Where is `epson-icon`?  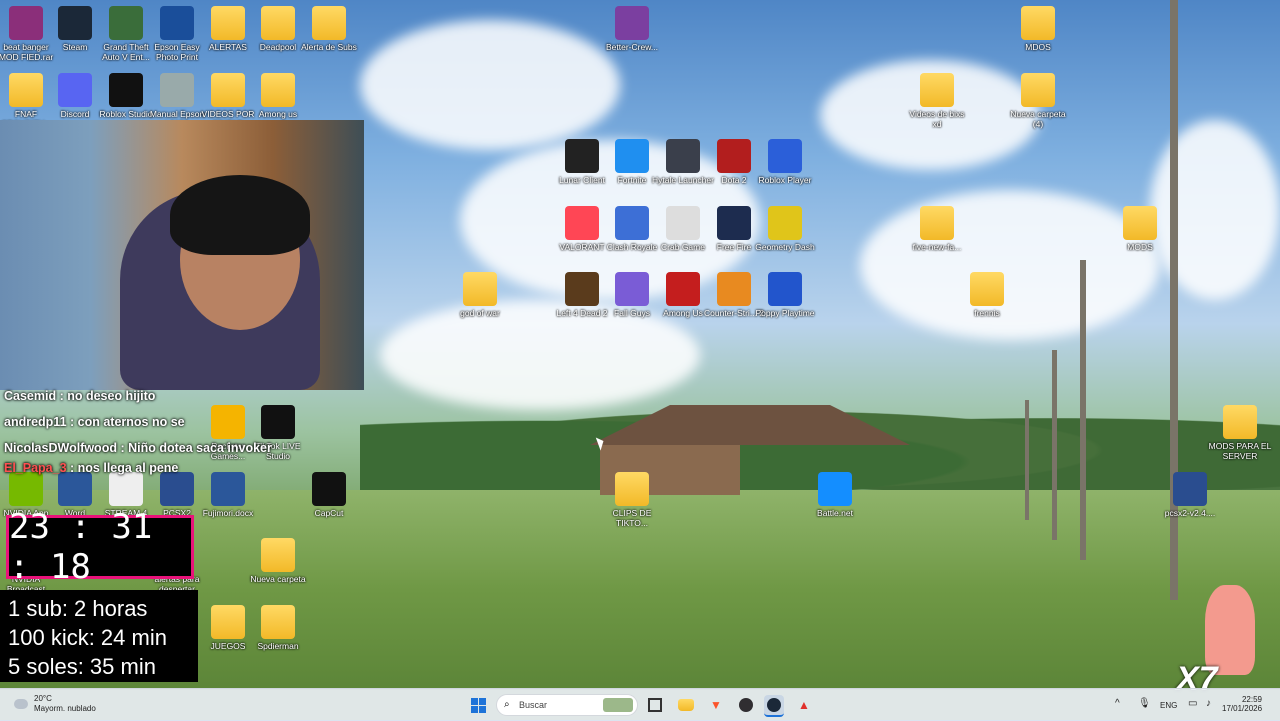 epson-icon is located at coordinates (177, 23).